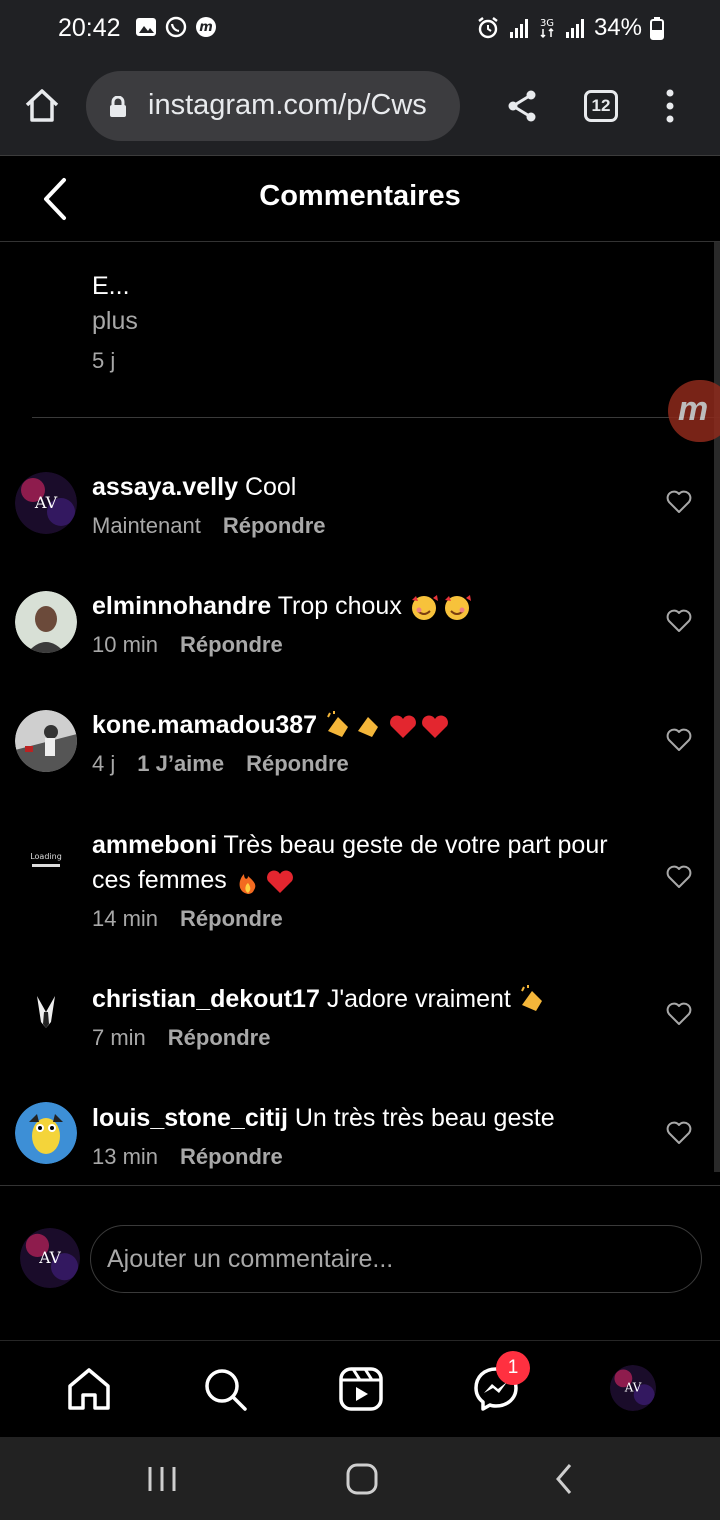 This screenshot has height=1520, width=720. I want to click on browser-toolbar: instagram.com/p/Cws 12, so click(360, 107).